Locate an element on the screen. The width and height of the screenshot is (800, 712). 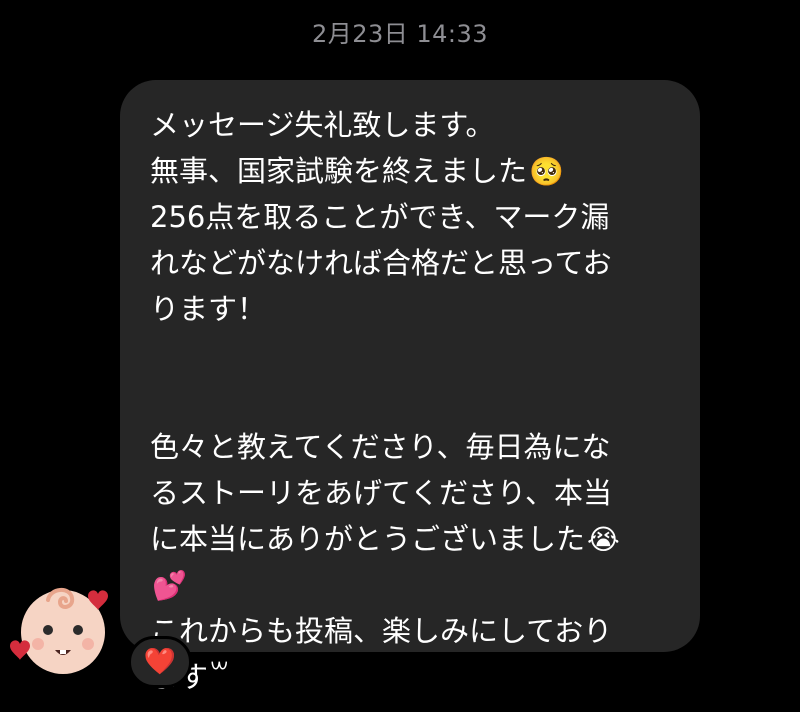
message-line: るストーリをあげてくださり、本当 is located at coordinates (381, 493).